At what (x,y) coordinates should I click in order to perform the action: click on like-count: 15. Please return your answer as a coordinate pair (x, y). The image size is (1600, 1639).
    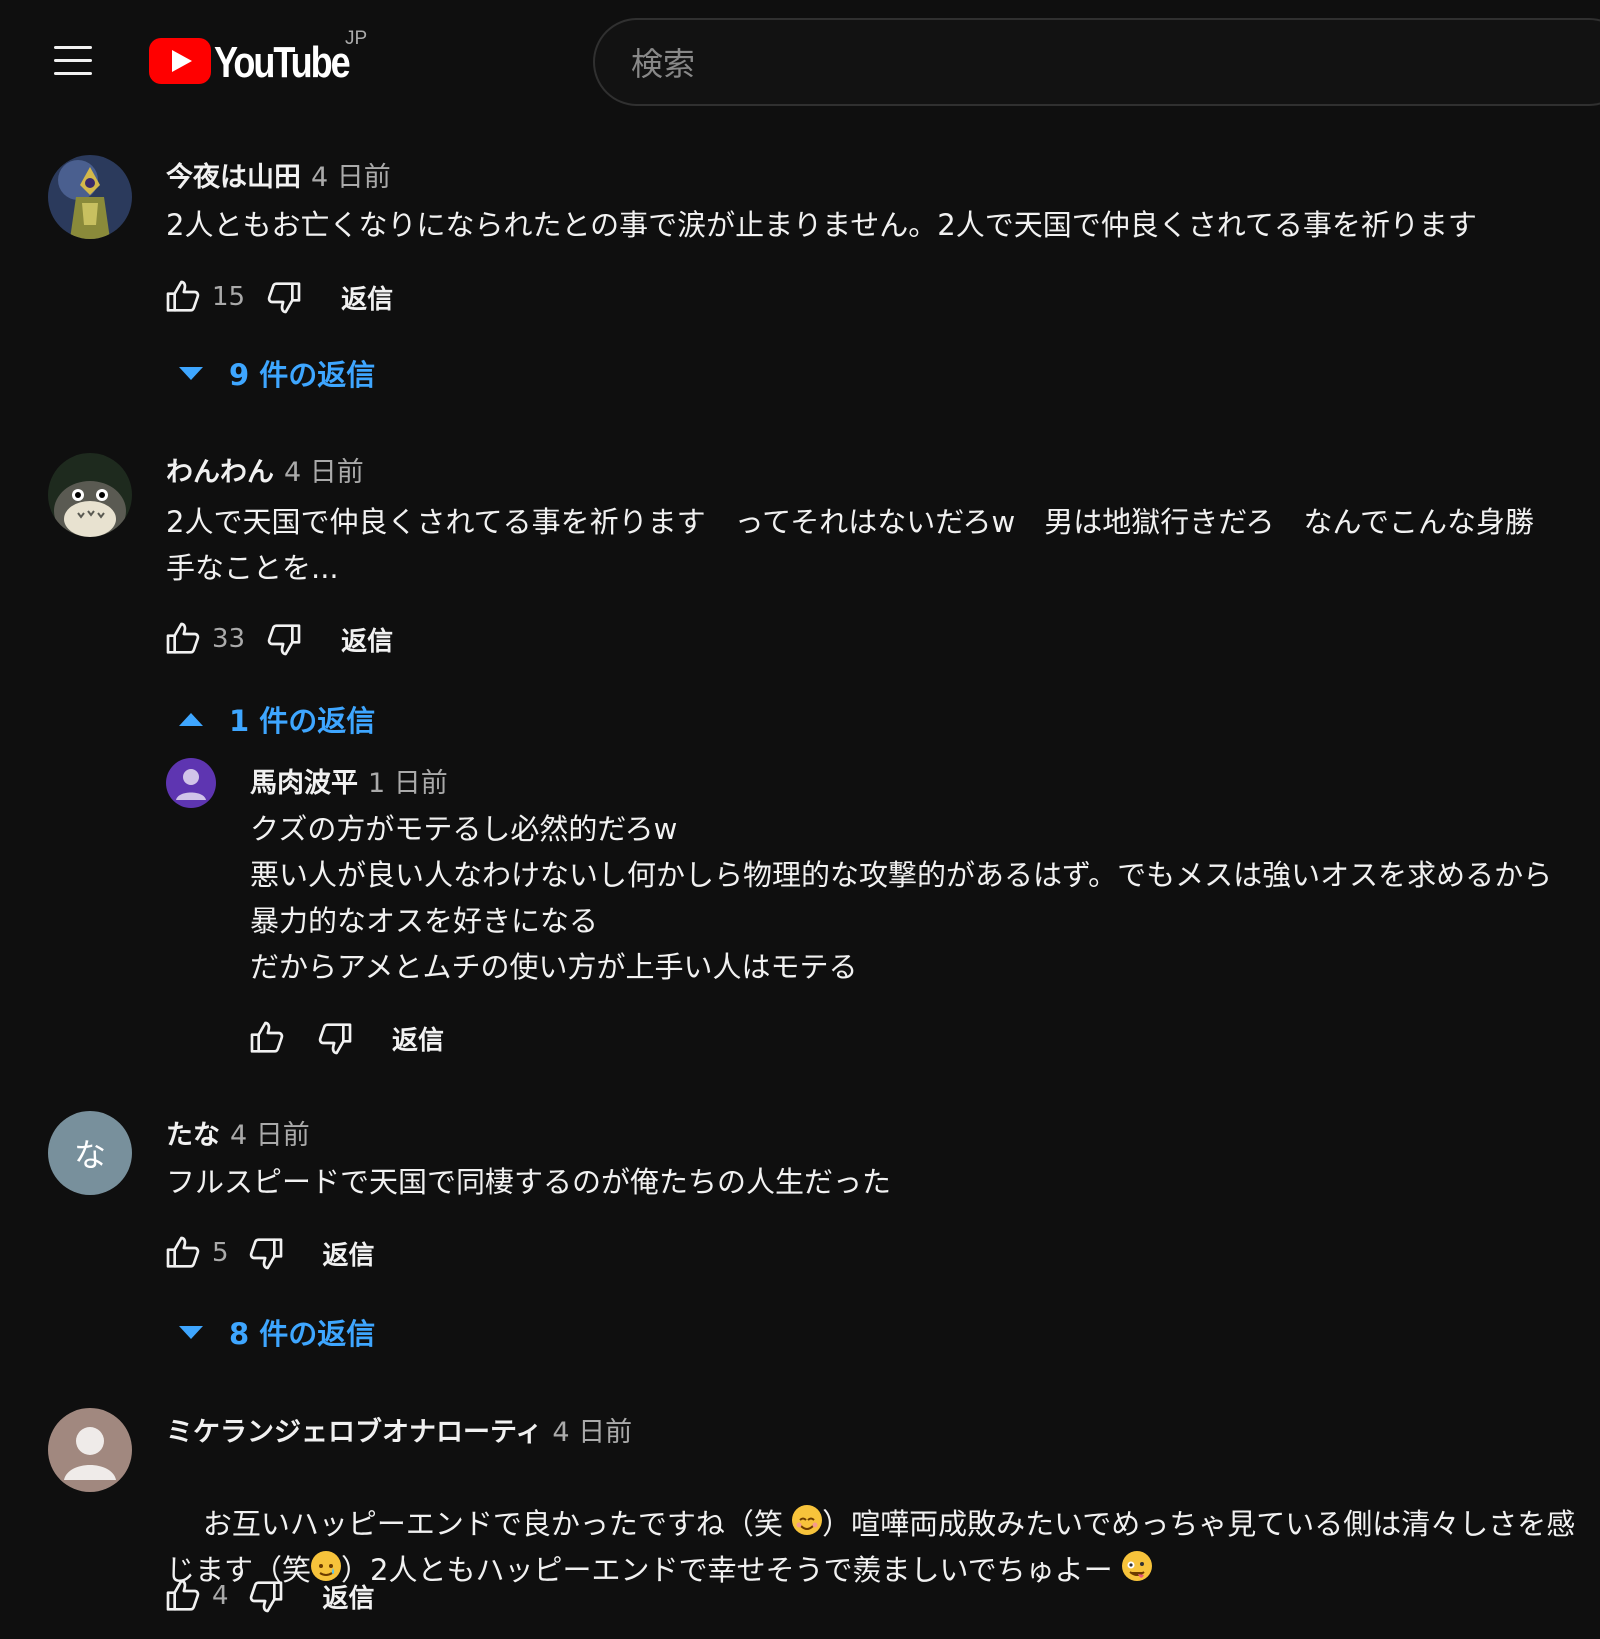
    Looking at the image, I should click on (229, 297).